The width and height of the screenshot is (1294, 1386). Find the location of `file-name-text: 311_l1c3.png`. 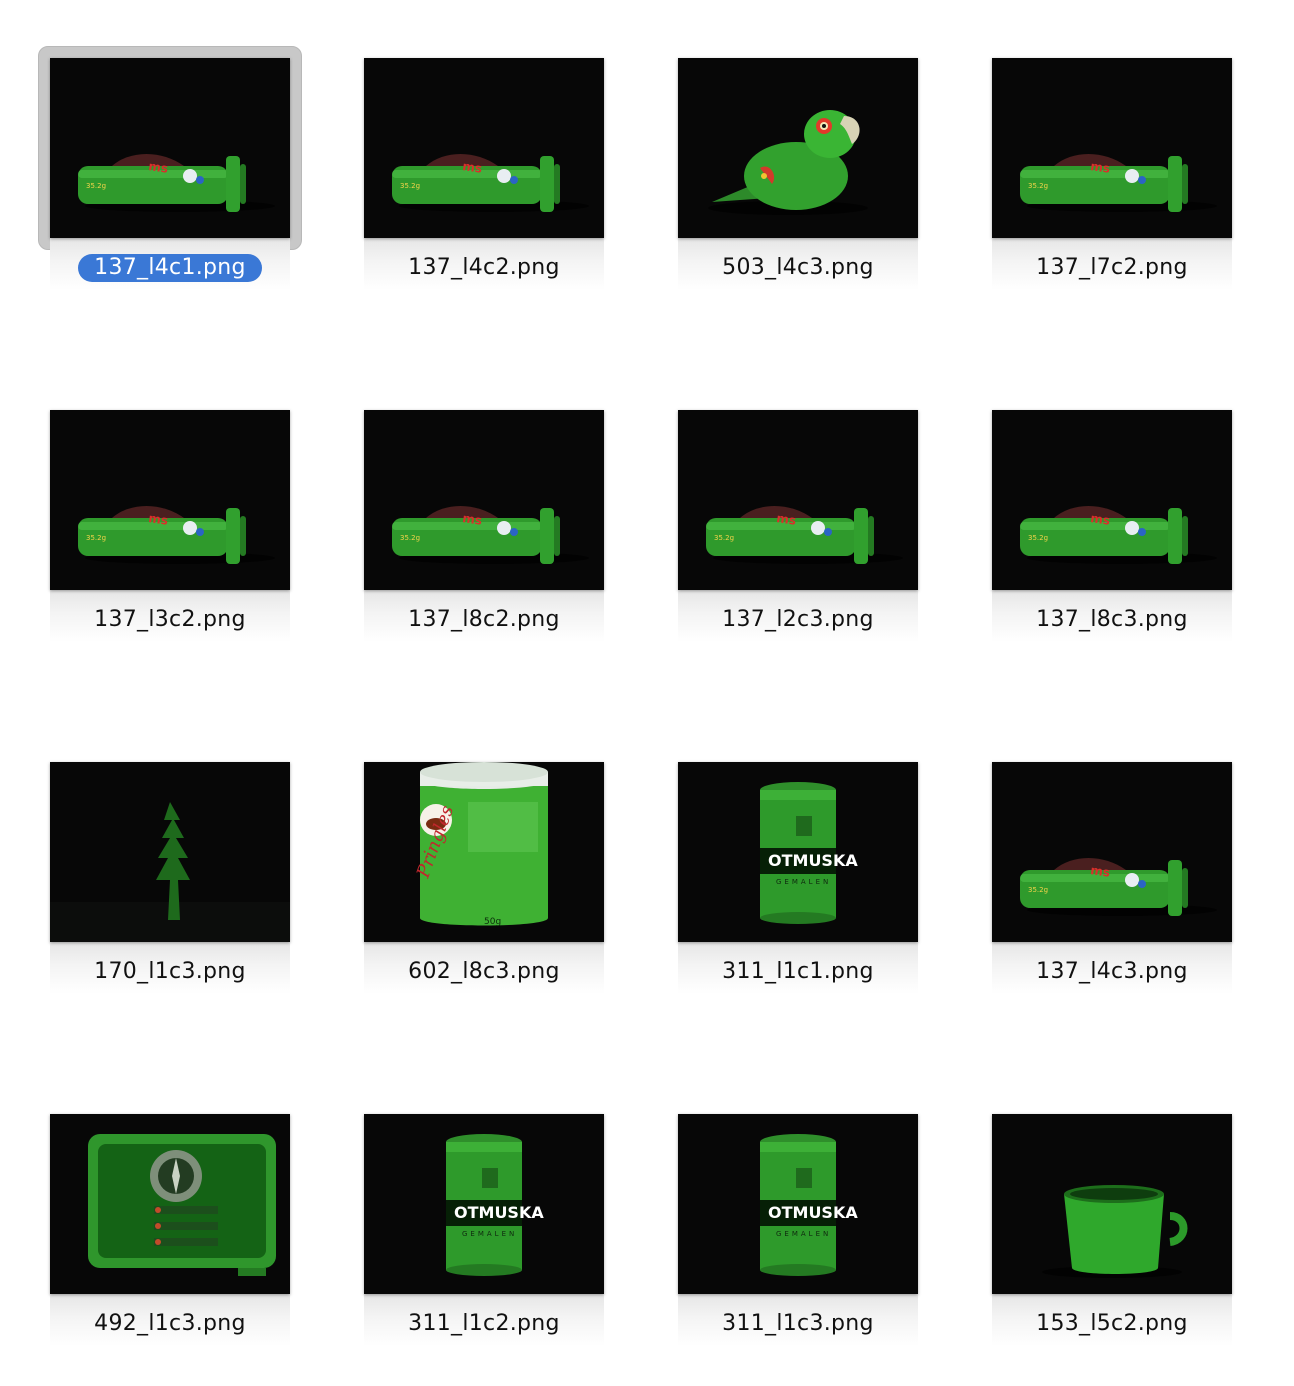

file-name-text: 311_l1c3.png is located at coordinates (798, 1323).